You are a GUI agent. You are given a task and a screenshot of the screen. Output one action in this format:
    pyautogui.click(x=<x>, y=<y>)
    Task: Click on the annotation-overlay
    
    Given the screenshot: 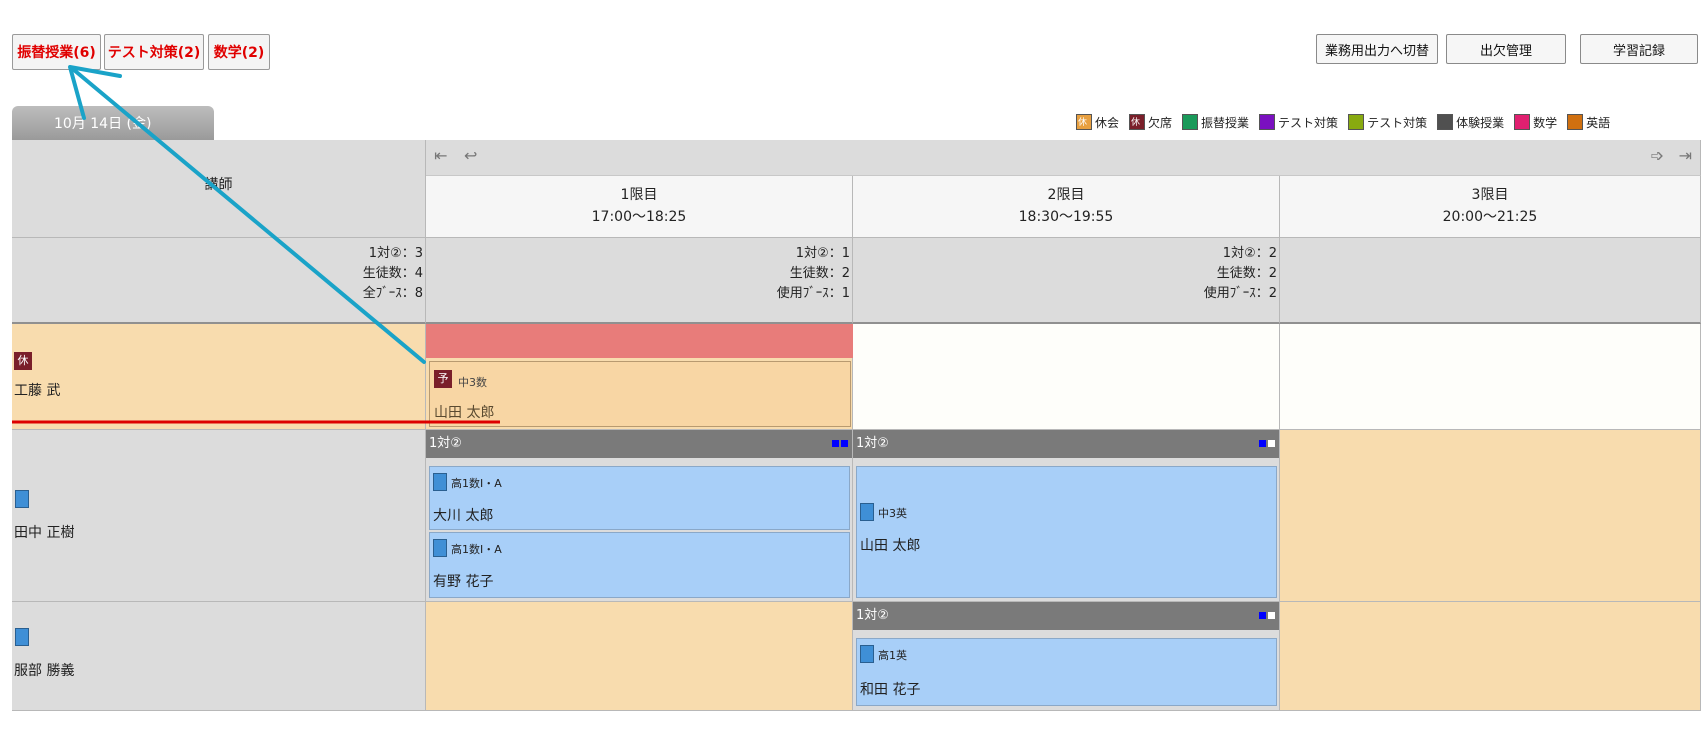 What is the action you would take?
    pyautogui.click(x=256, y=244)
    